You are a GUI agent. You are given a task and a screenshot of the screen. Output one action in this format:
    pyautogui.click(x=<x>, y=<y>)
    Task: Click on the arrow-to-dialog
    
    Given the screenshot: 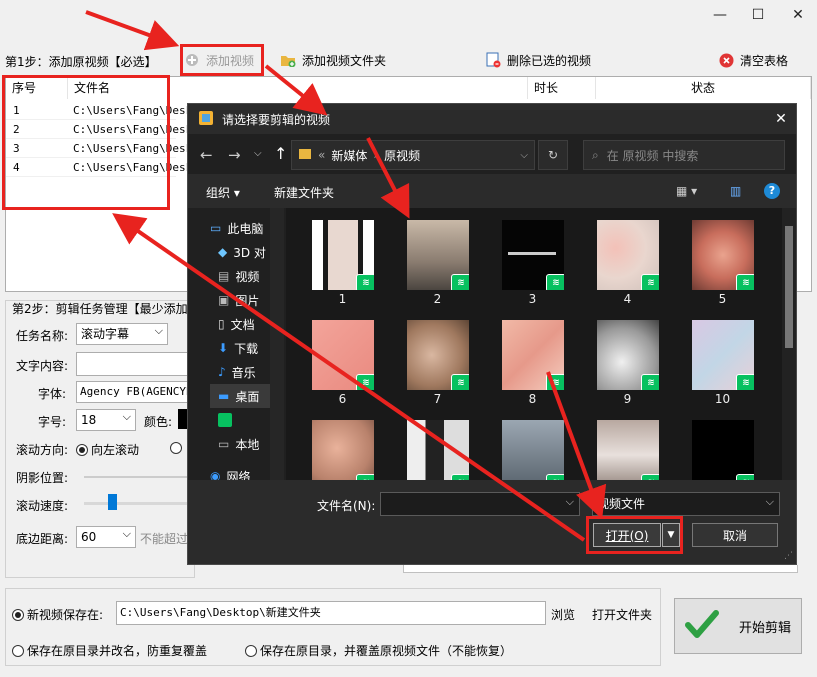 What is the action you would take?
    pyautogui.click(x=296, y=90)
    